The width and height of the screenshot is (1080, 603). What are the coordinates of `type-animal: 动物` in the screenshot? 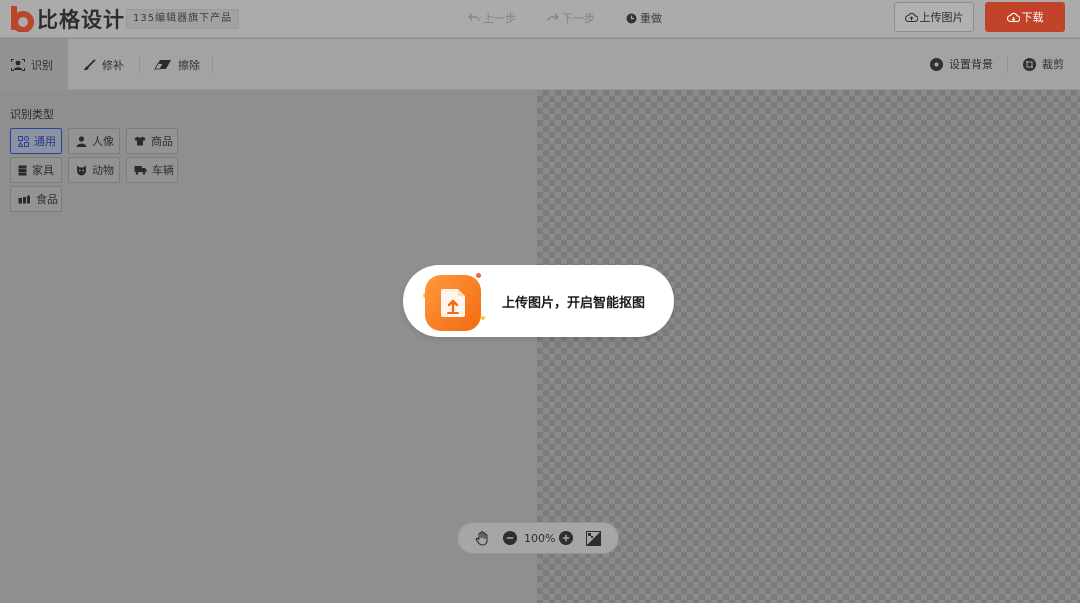 It's located at (94, 170).